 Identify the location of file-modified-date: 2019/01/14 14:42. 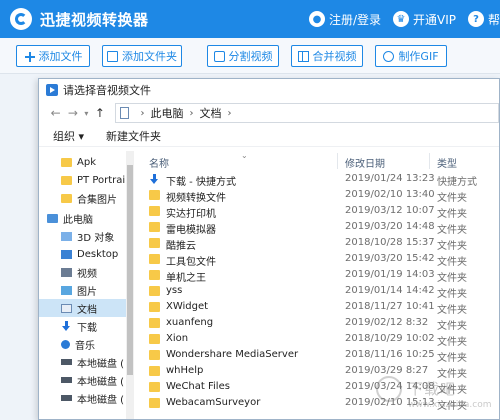
(390, 290).